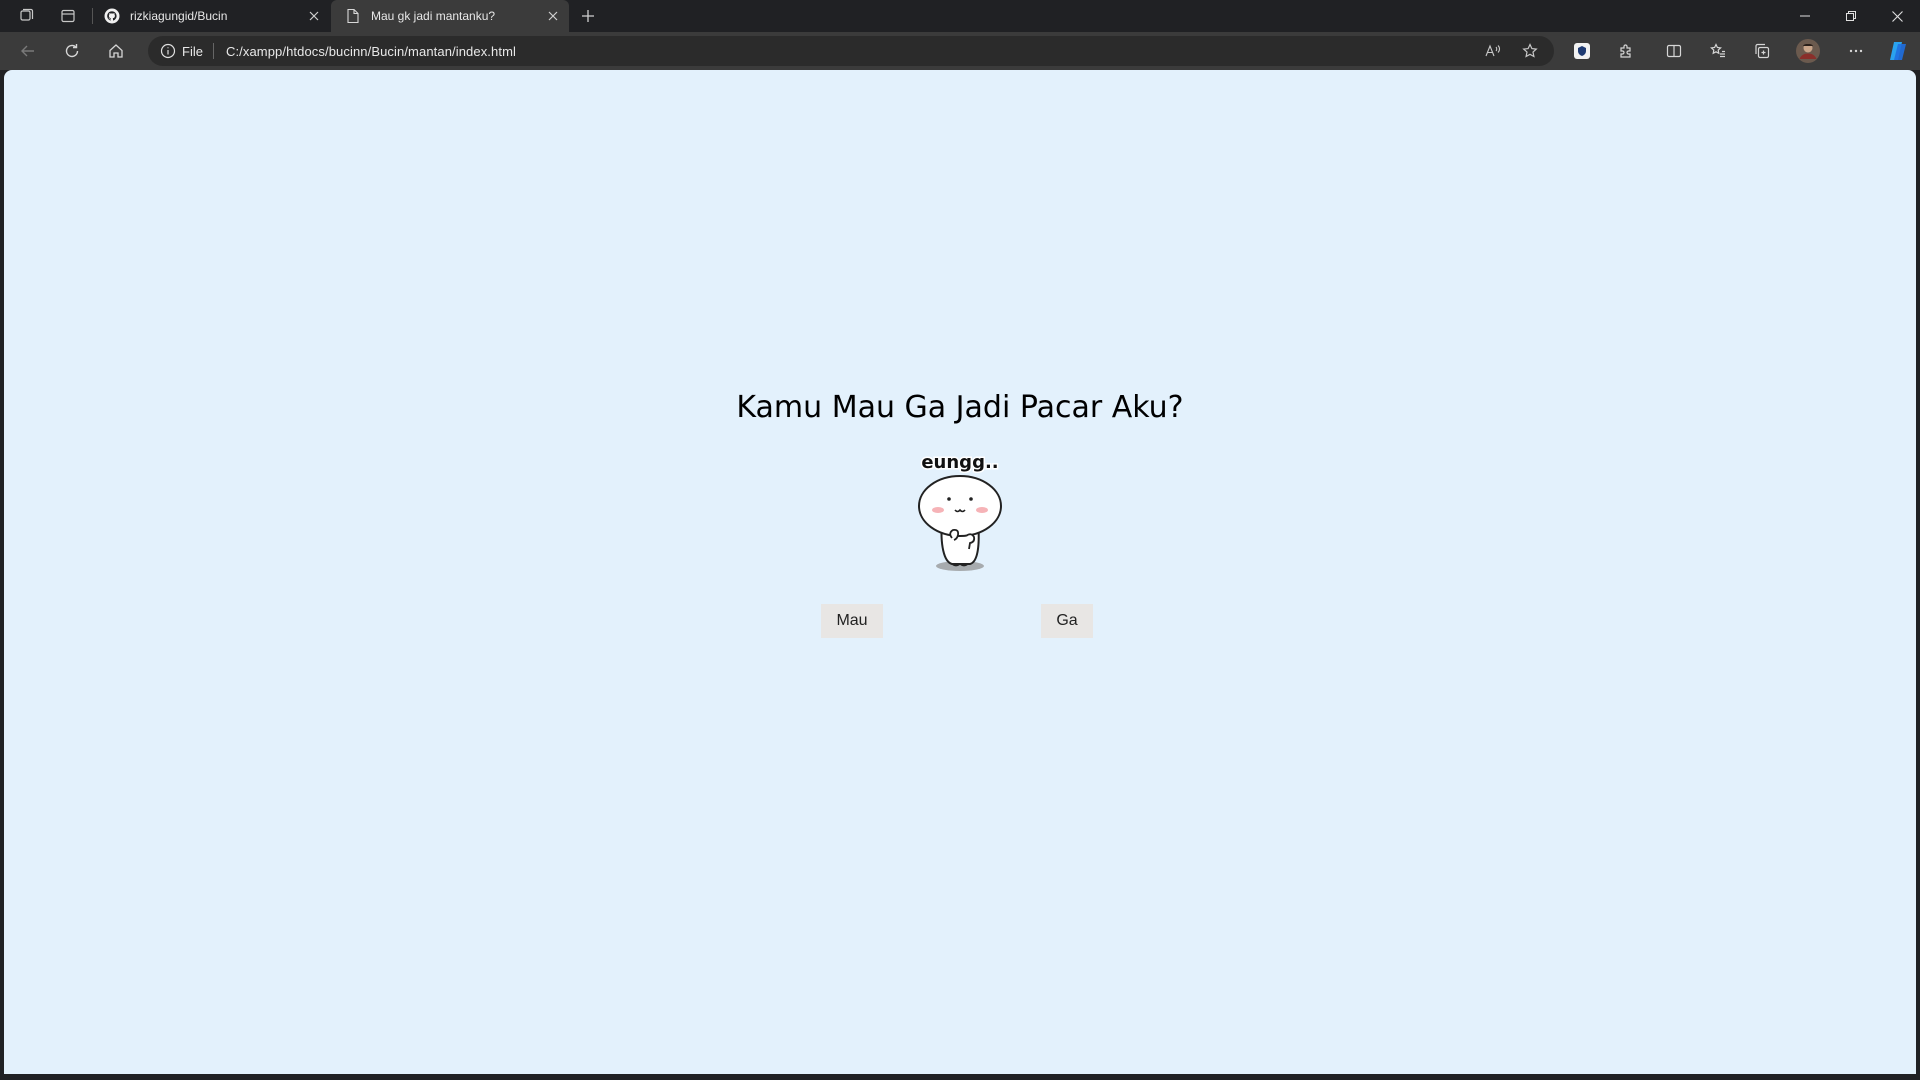 This screenshot has height=1080, width=1920. Describe the element at coordinates (1718, 51) in the screenshot. I see `favorites-icon` at that location.